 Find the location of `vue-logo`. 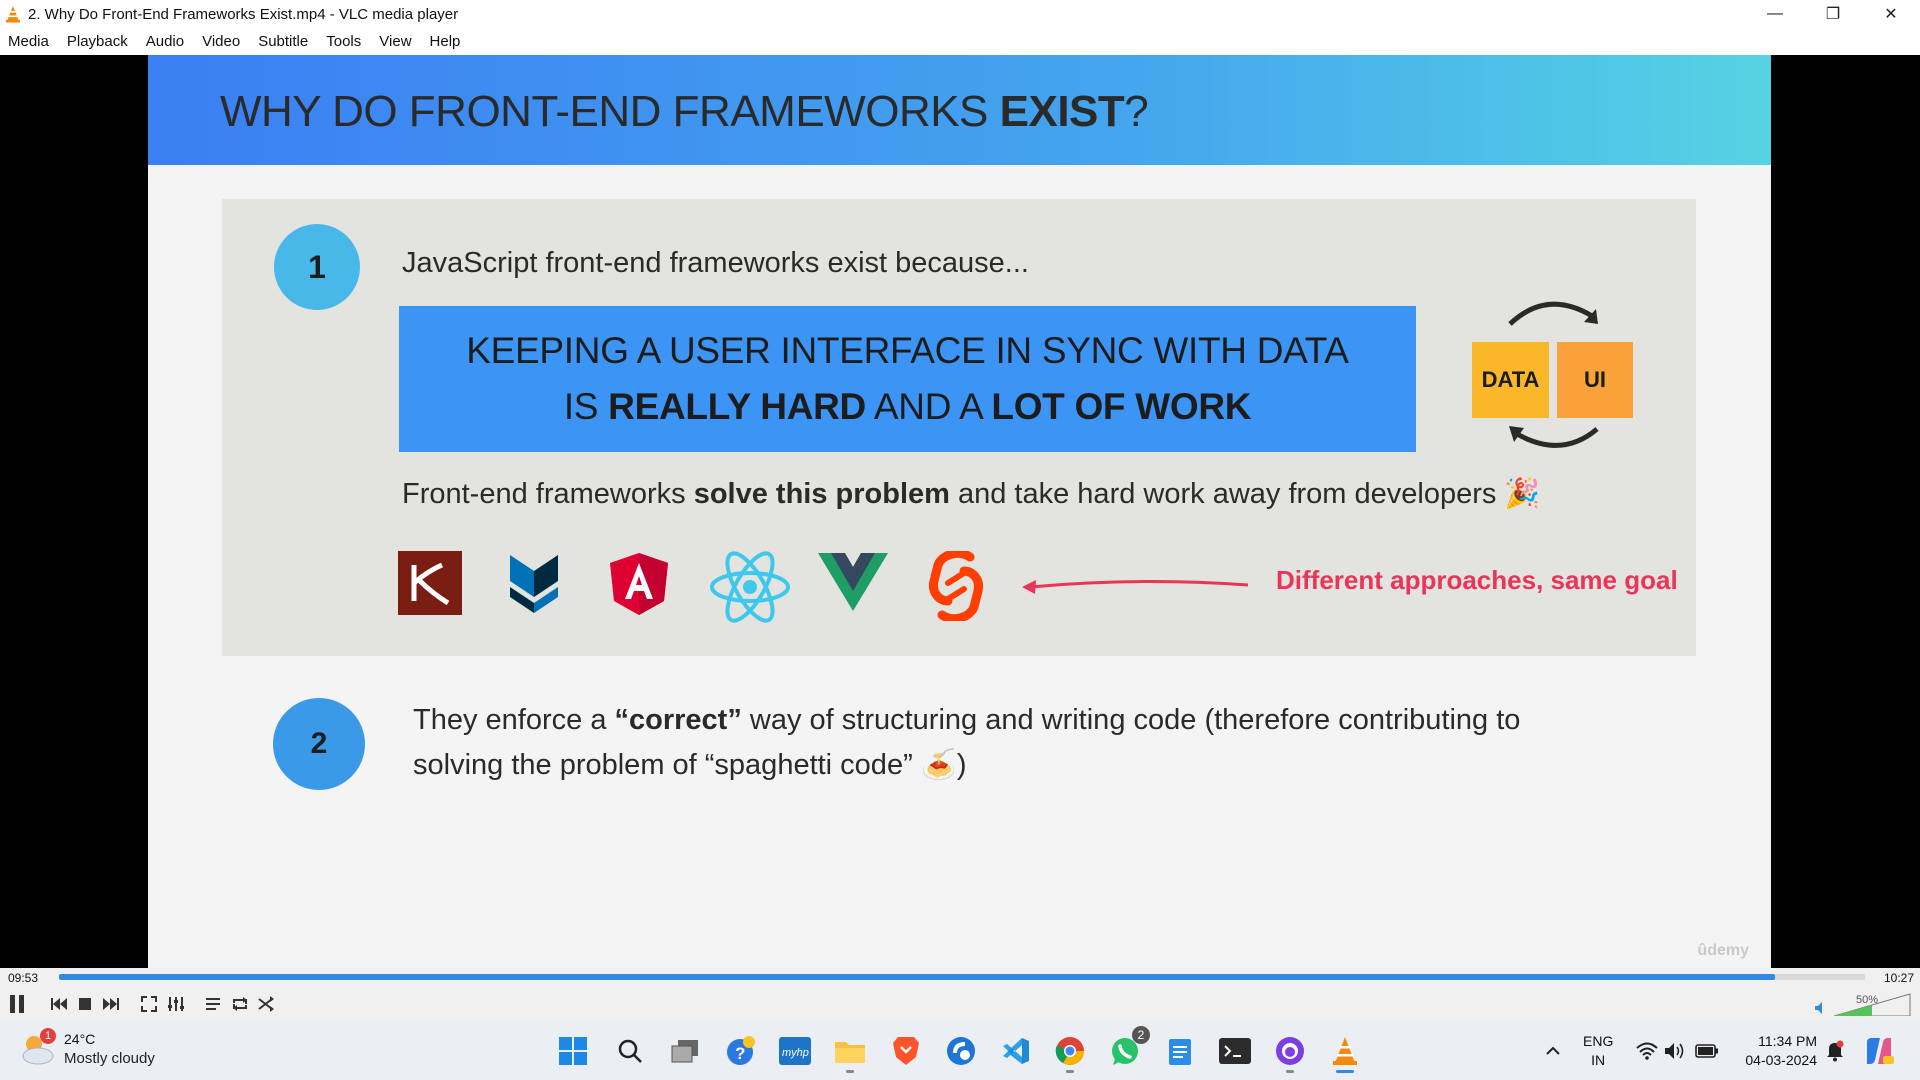

vue-logo is located at coordinates (853, 582).